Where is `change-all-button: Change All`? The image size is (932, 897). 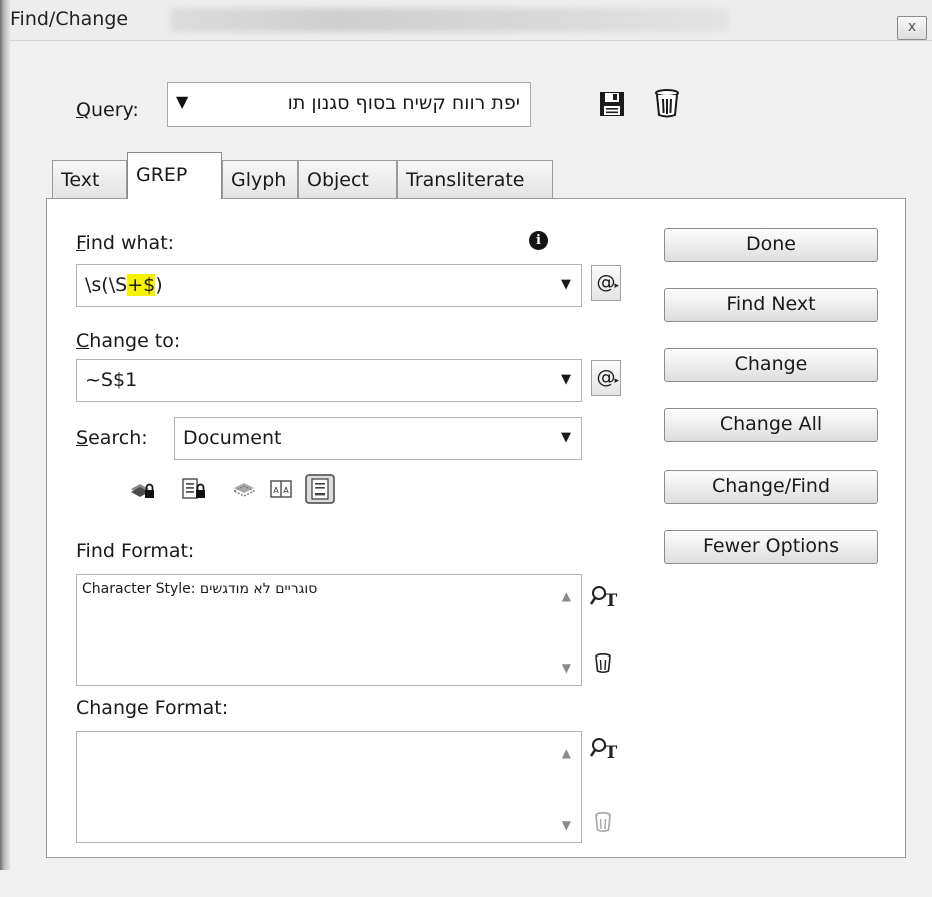
change-all-button: Change All is located at coordinates (771, 425).